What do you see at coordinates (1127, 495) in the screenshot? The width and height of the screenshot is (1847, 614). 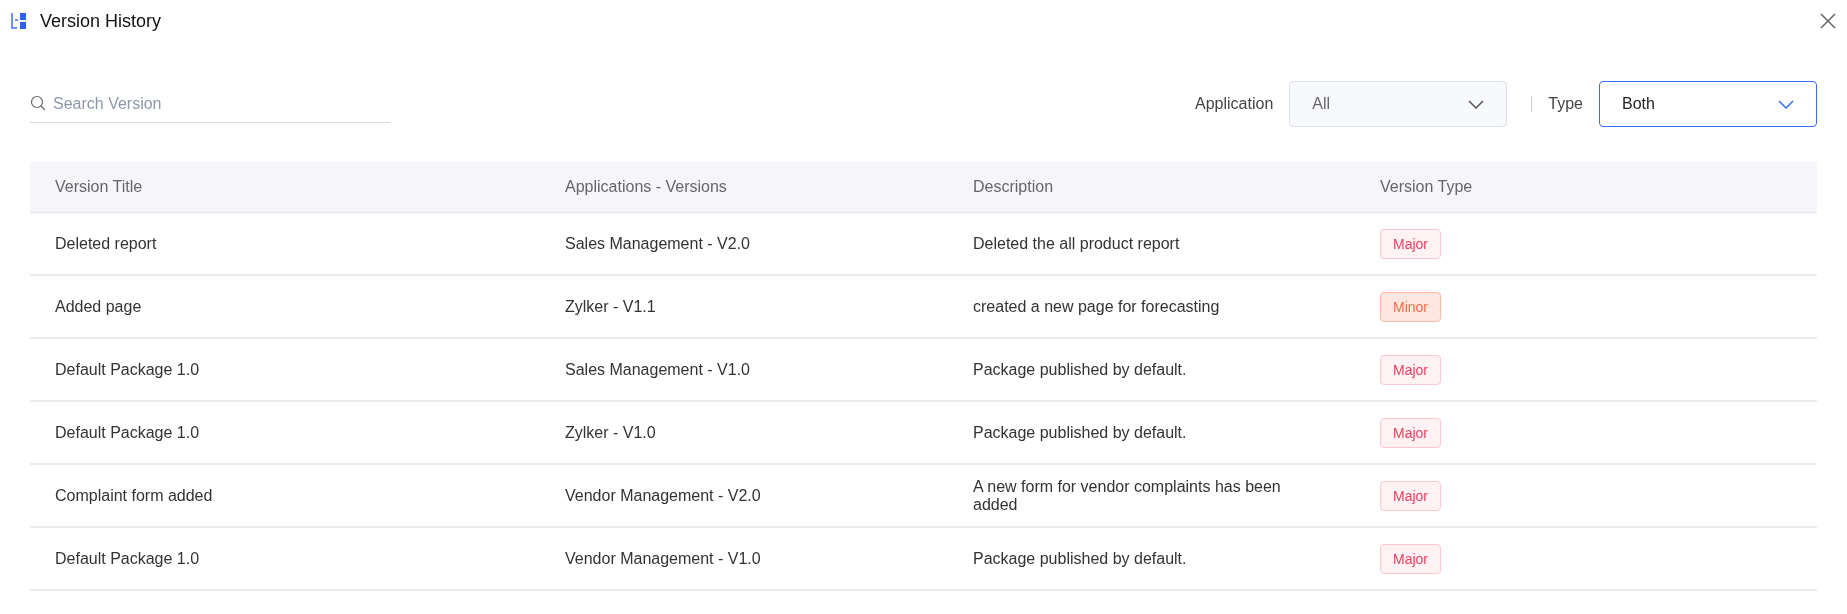 I see `table-cell-text: A new form for vendor complaints has been added` at bounding box center [1127, 495].